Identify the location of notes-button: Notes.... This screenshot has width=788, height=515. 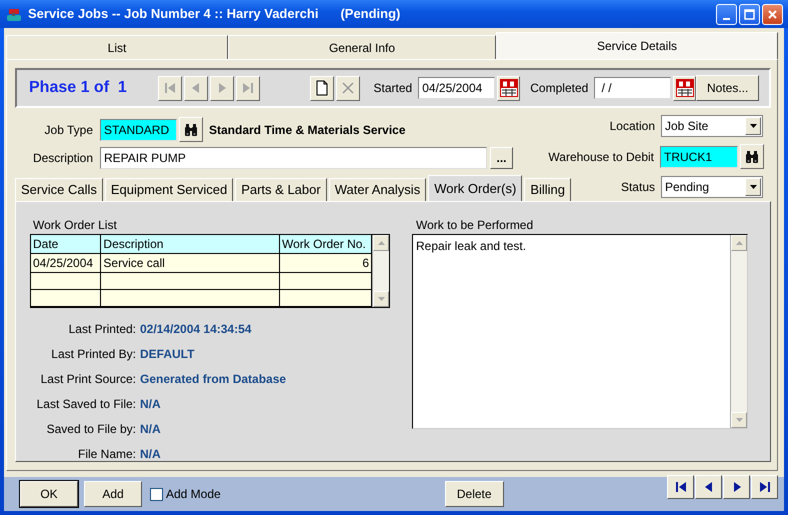
(727, 88).